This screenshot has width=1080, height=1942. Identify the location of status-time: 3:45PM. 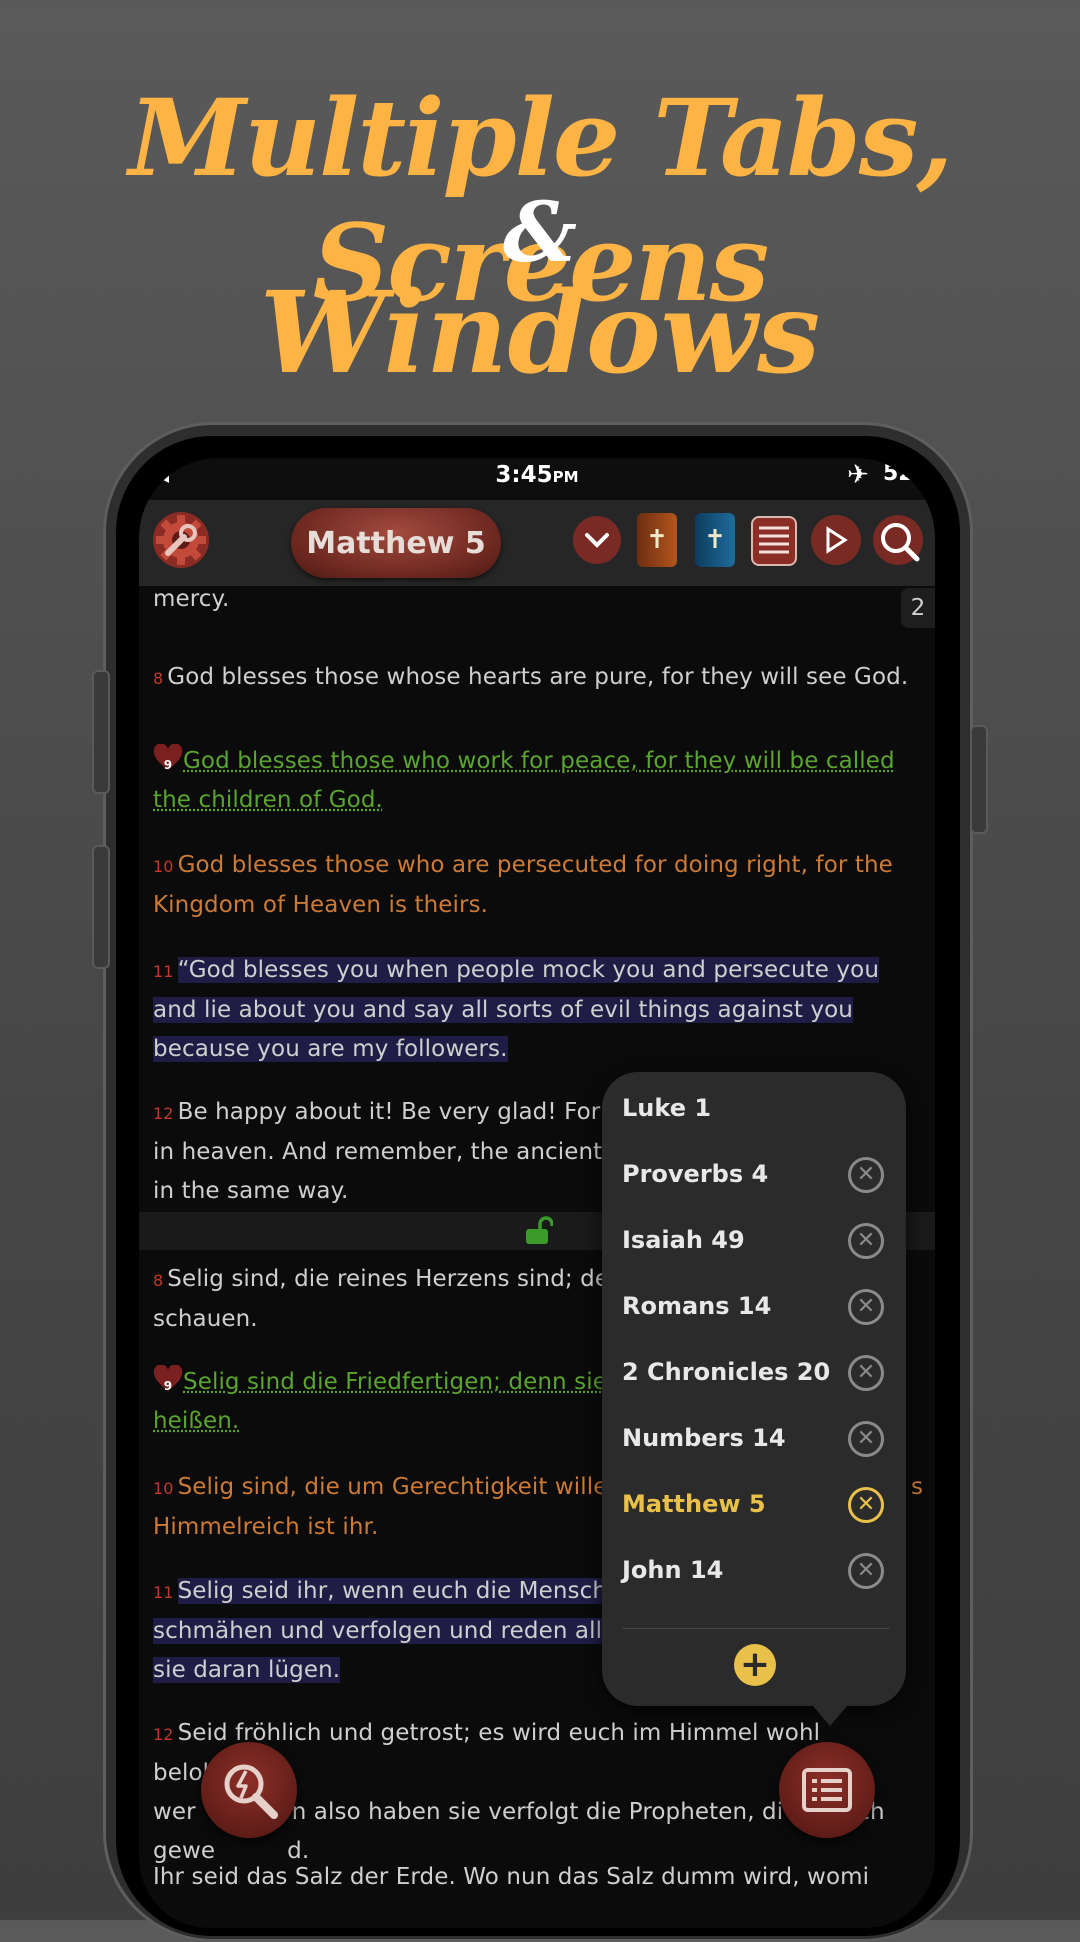
(537, 475).